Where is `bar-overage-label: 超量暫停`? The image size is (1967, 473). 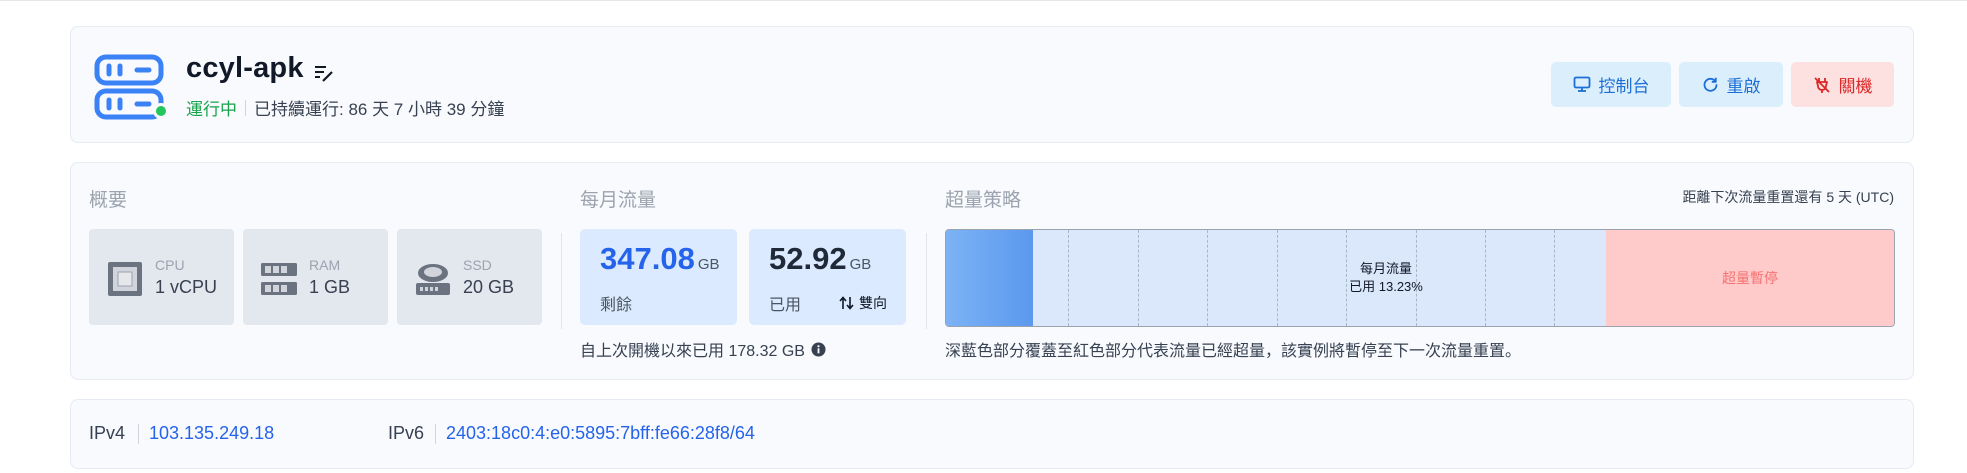
bar-overage-label: 超量暫停 is located at coordinates (1750, 278).